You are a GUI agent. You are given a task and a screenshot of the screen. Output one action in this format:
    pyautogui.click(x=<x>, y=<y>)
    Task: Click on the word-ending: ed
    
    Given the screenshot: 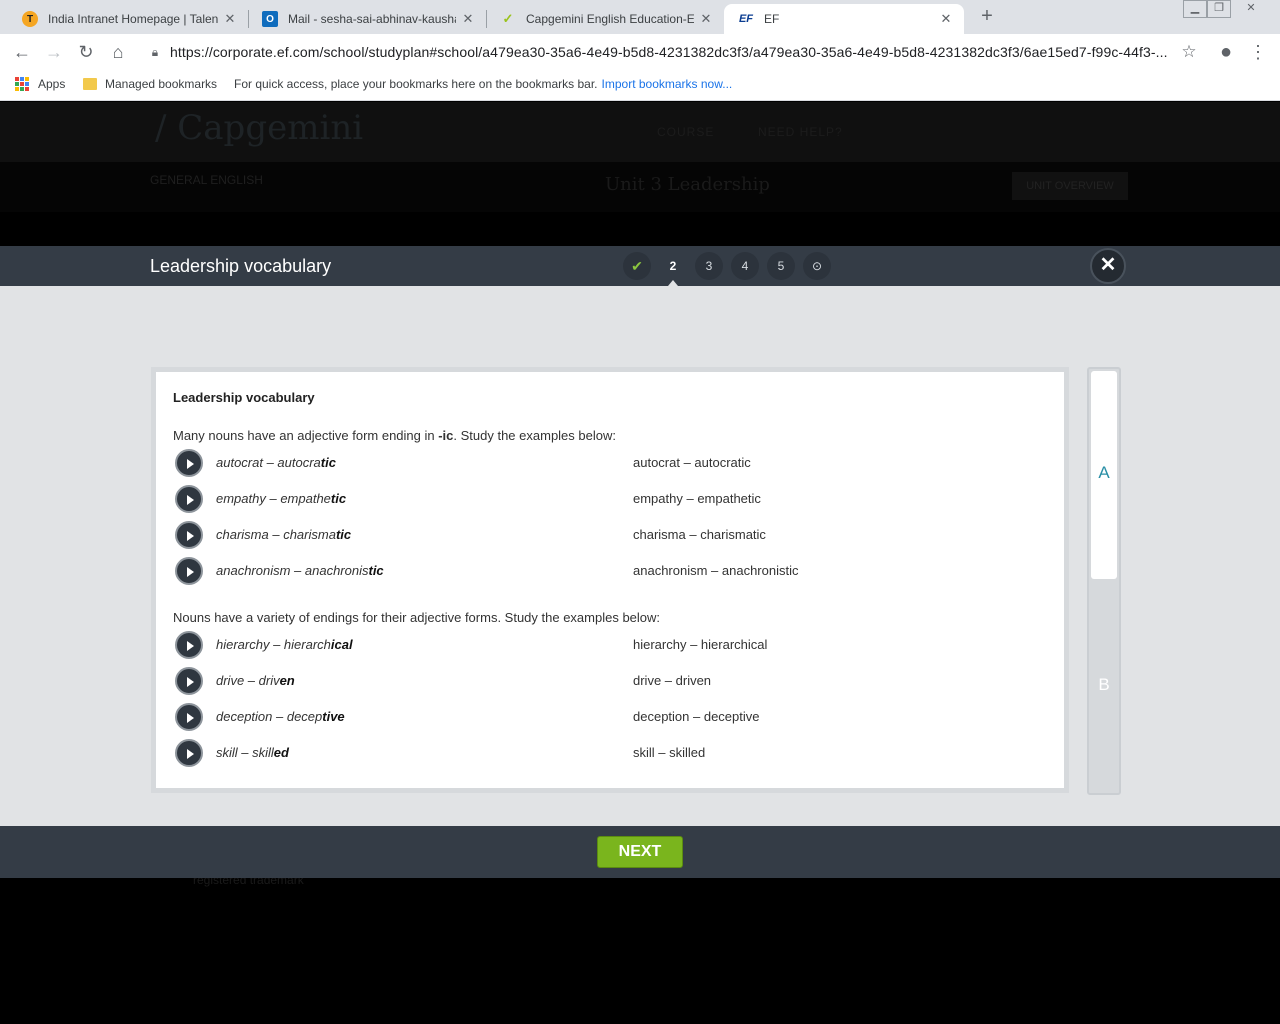 What is the action you would take?
    pyautogui.click(x=281, y=752)
    